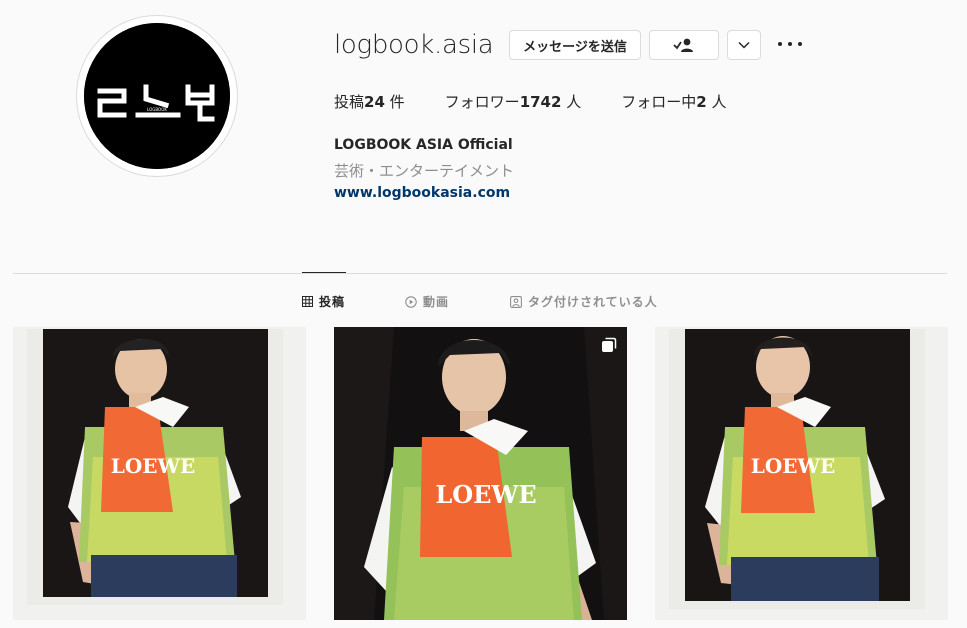 Image resolution: width=967 pixels, height=628 pixels. I want to click on svg-text: LOGBOOK, so click(157, 109).